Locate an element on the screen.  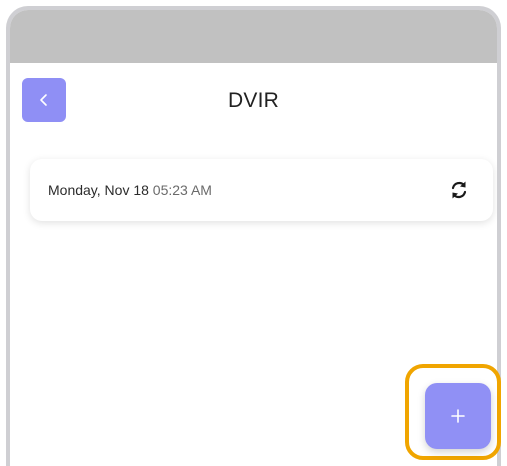
entry-date: Monday, Nov 18 is located at coordinates (98, 190).